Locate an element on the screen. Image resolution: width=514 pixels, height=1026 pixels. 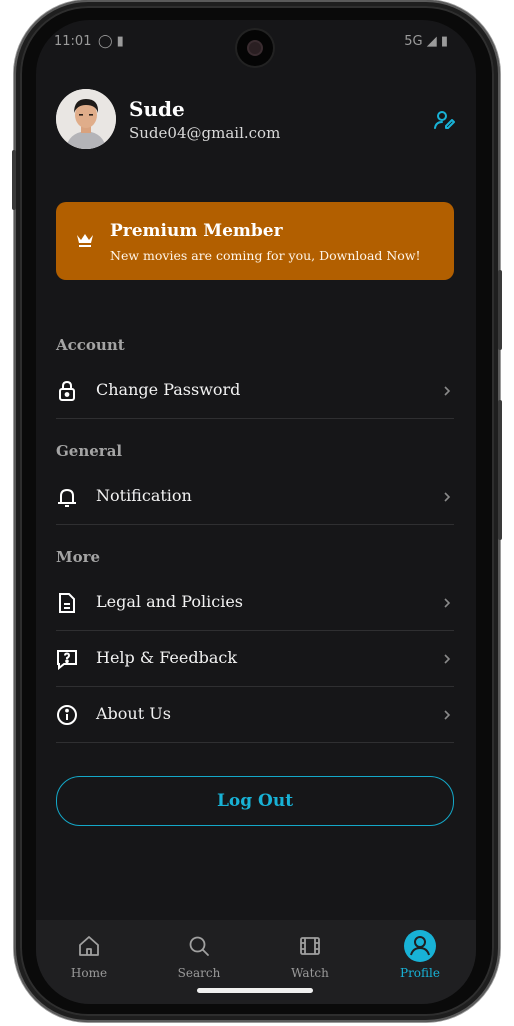
tab-watch: Watch is located at coordinates (310, 961).